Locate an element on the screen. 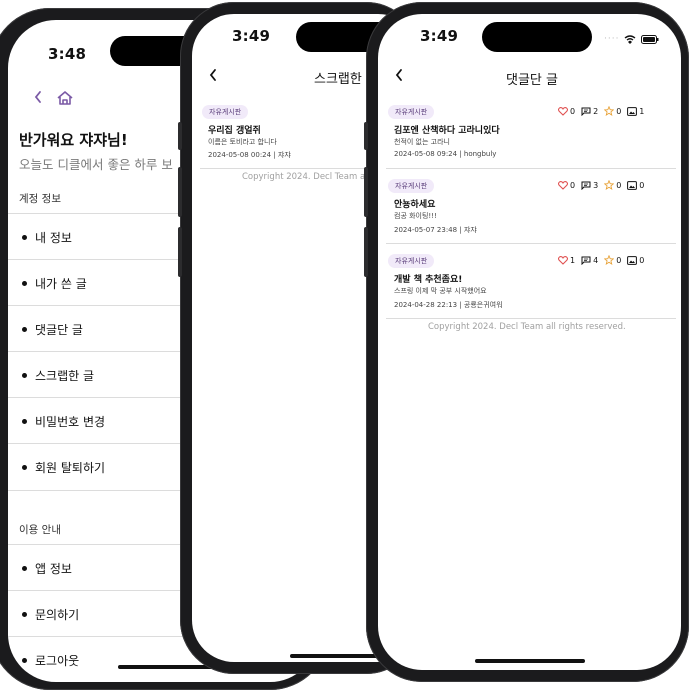 This screenshot has width=689, height=690. wifi-icon is located at coordinates (630, 39).